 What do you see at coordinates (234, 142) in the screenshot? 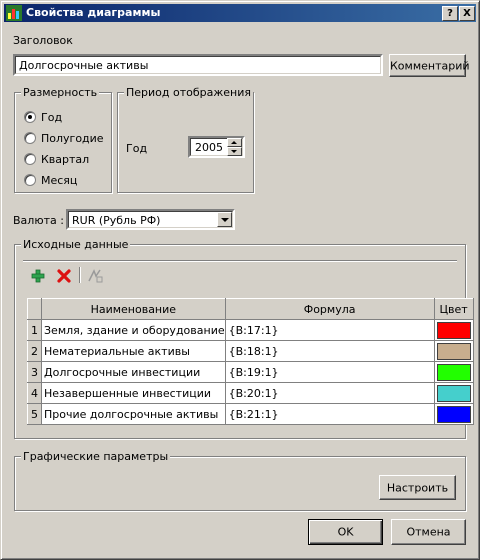
I see `spin-up-icon` at bounding box center [234, 142].